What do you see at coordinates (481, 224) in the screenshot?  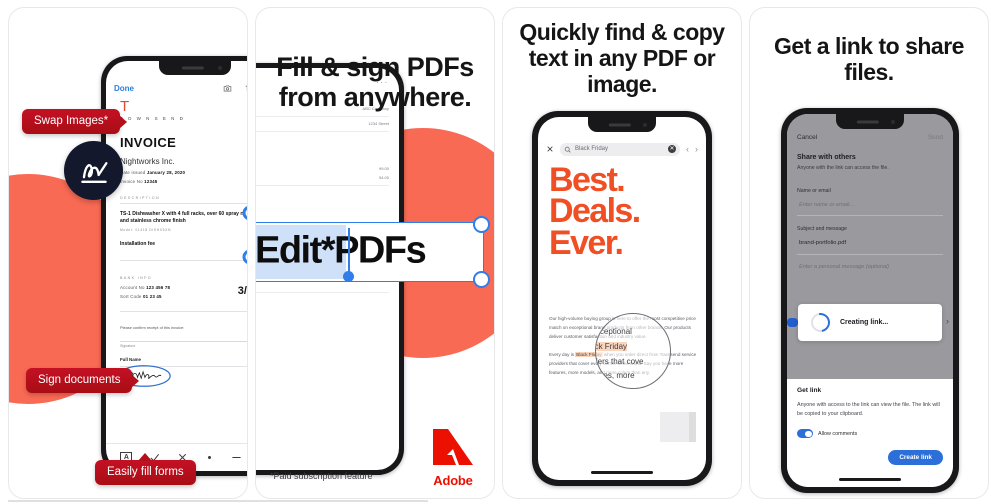 I see `resize-handle-top-right` at bounding box center [481, 224].